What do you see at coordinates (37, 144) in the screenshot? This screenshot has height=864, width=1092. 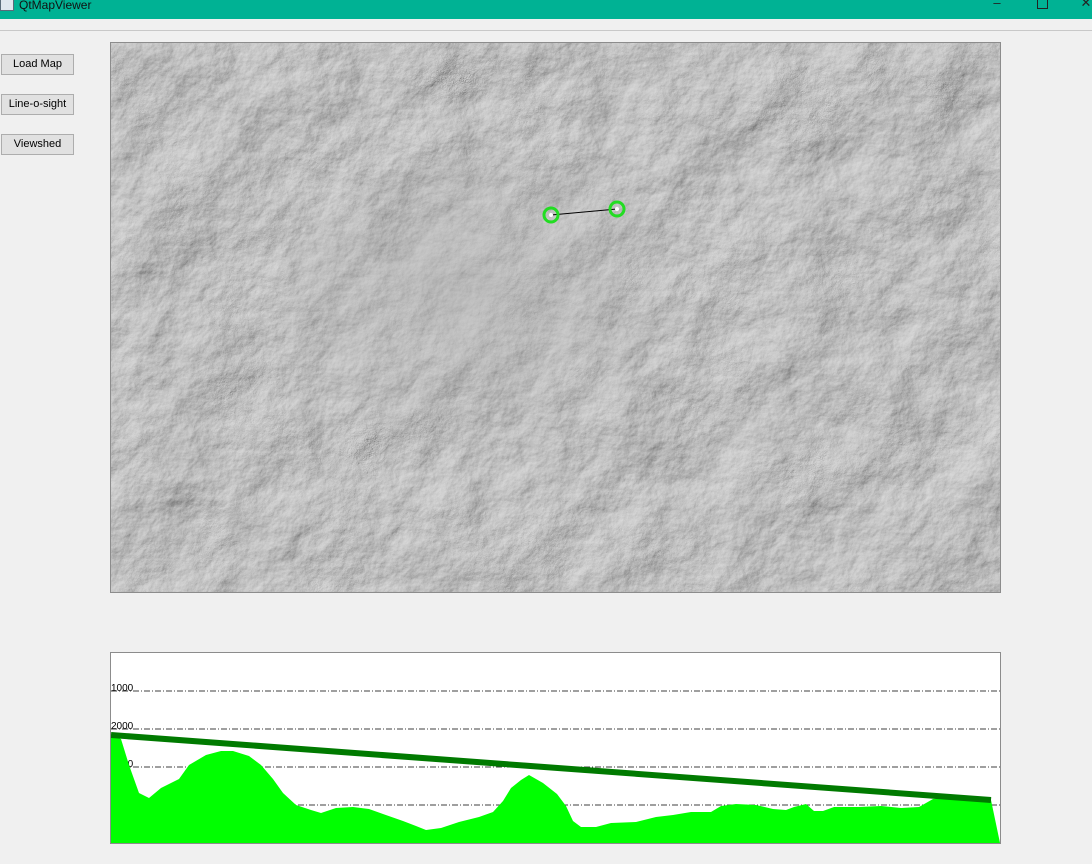 I see `viewshed-button: Viewshed` at bounding box center [37, 144].